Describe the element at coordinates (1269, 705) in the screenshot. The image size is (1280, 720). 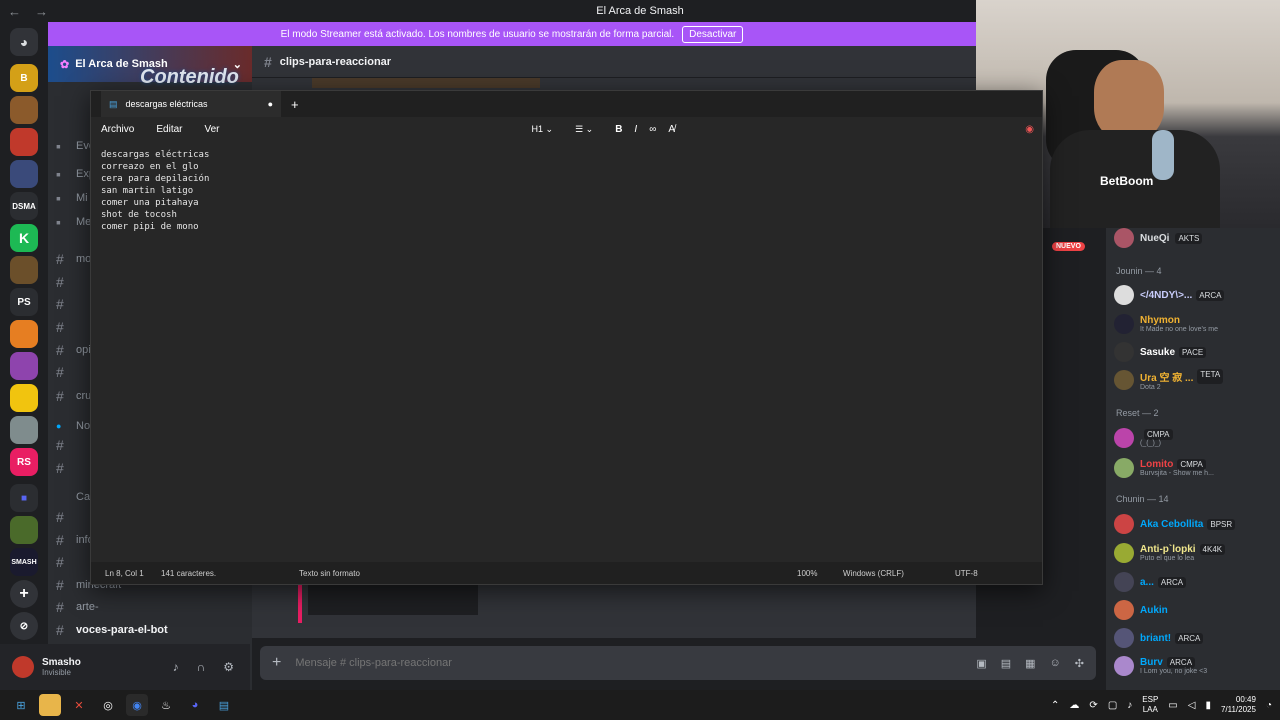
I see `notification-bell-icon: ◔` at that location.